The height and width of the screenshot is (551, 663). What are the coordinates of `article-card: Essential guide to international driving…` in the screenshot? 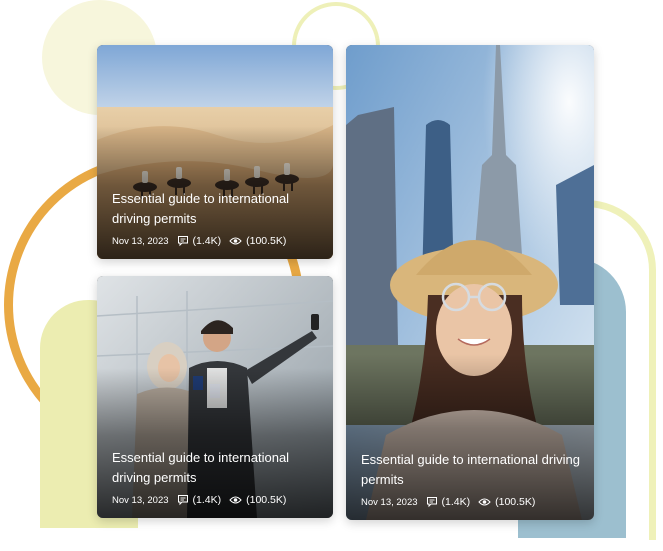 It's located at (215, 152).